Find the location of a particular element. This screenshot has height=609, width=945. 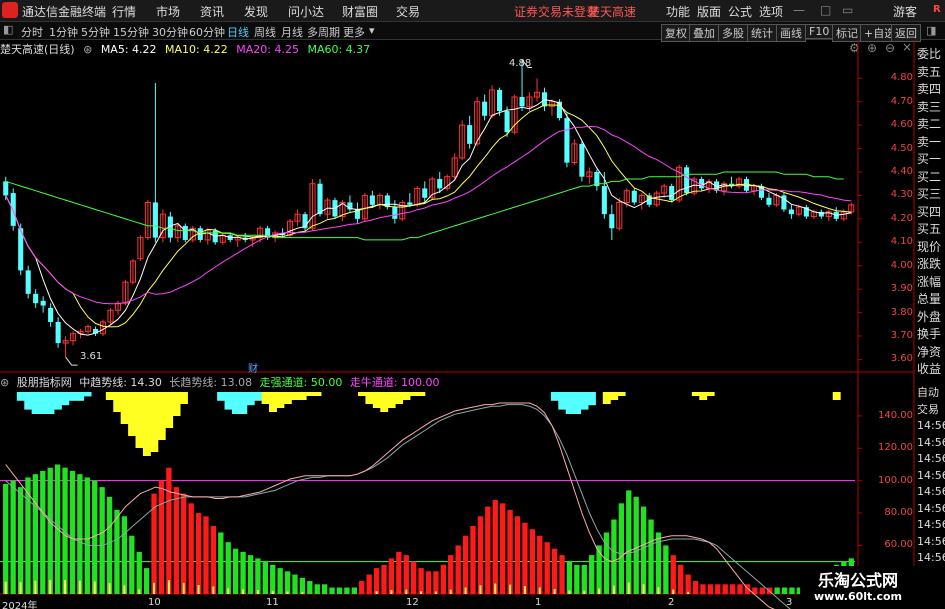

indicator-tick-label: 60.00 is located at coordinates (898, 545).